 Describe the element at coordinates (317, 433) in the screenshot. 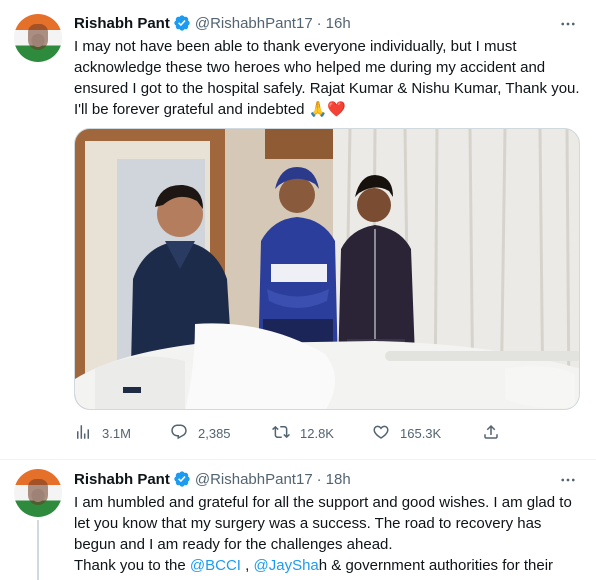

I see `retweet-count: 12.8K` at that location.